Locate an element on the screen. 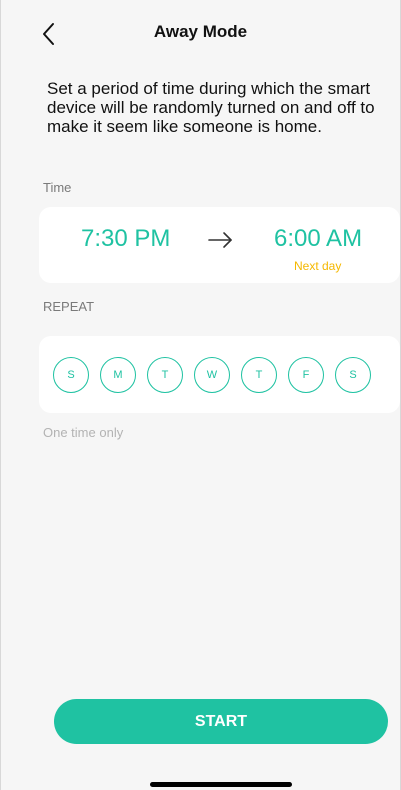  nav-bar: Away Mode is located at coordinates (200, 33).